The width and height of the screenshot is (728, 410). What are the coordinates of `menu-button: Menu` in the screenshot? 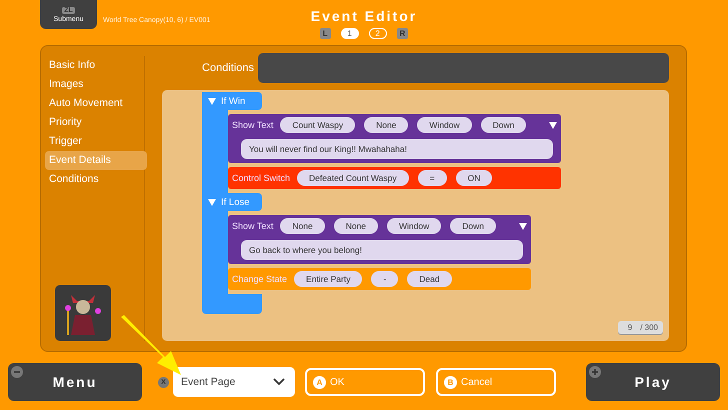 It's located at (75, 382).